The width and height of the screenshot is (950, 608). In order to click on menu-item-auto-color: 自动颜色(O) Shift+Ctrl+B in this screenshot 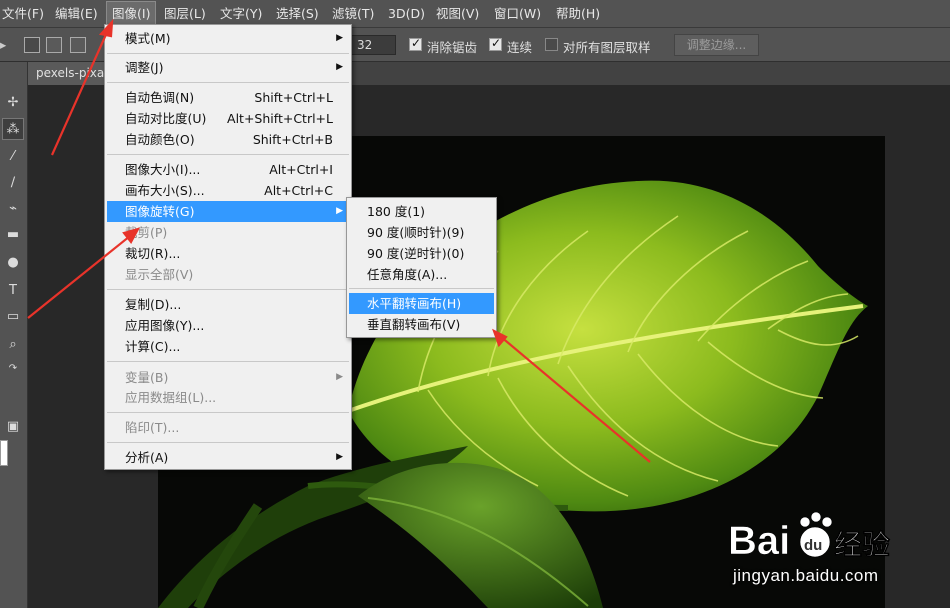, I will do `click(228, 139)`.